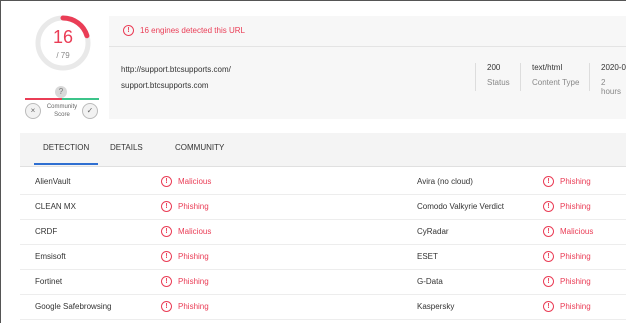 The image size is (626, 324). Describe the element at coordinates (90, 111) in the screenshot. I see `vote-harmless-button: ✓` at that location.